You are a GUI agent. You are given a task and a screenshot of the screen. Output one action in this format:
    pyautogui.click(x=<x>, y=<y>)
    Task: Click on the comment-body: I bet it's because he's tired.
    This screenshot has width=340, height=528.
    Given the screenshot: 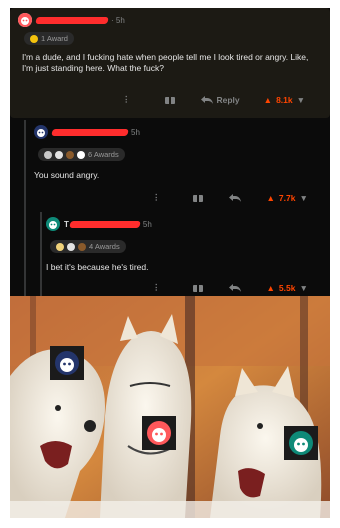 What is the action you would take?
    pyautogui.click(x=97, y=267)
    